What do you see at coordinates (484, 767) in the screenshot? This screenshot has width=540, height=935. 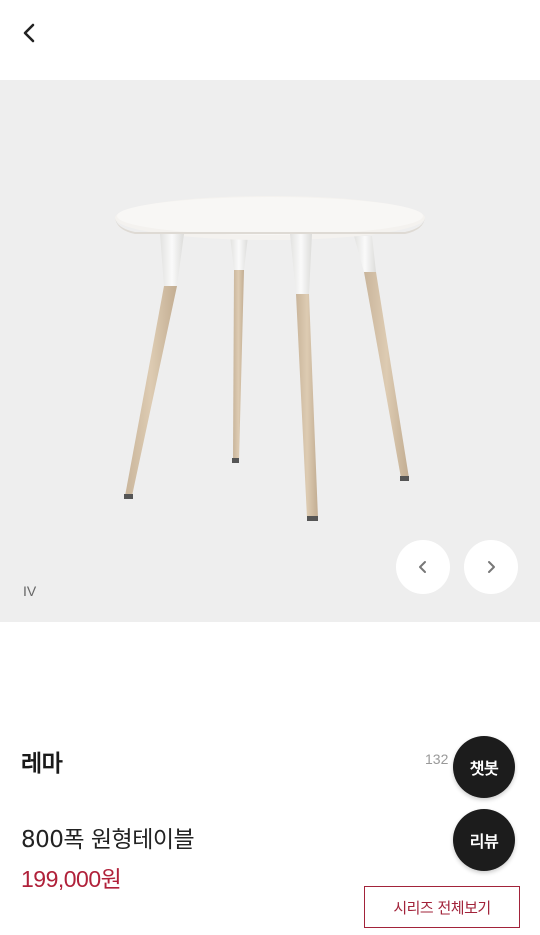 I see `chatbot-button: 챗봇` at bounding box center [484, 767].